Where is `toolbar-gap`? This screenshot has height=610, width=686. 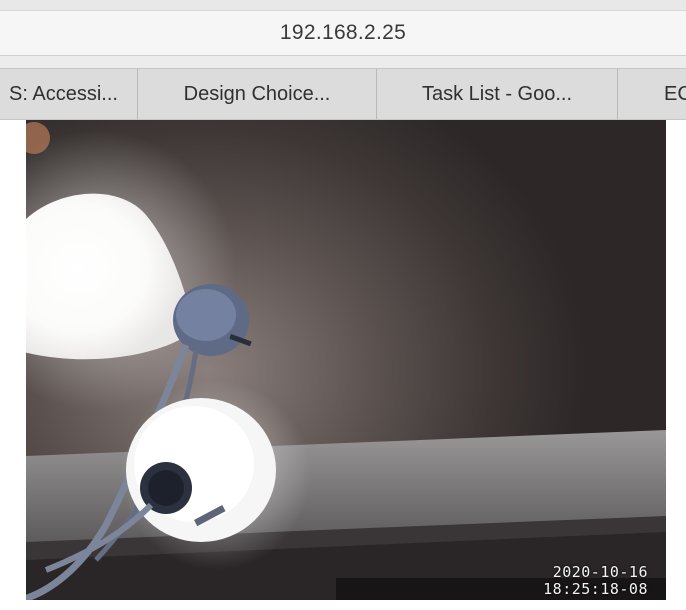 toolbar-gap is located at coordinates (343, 62).